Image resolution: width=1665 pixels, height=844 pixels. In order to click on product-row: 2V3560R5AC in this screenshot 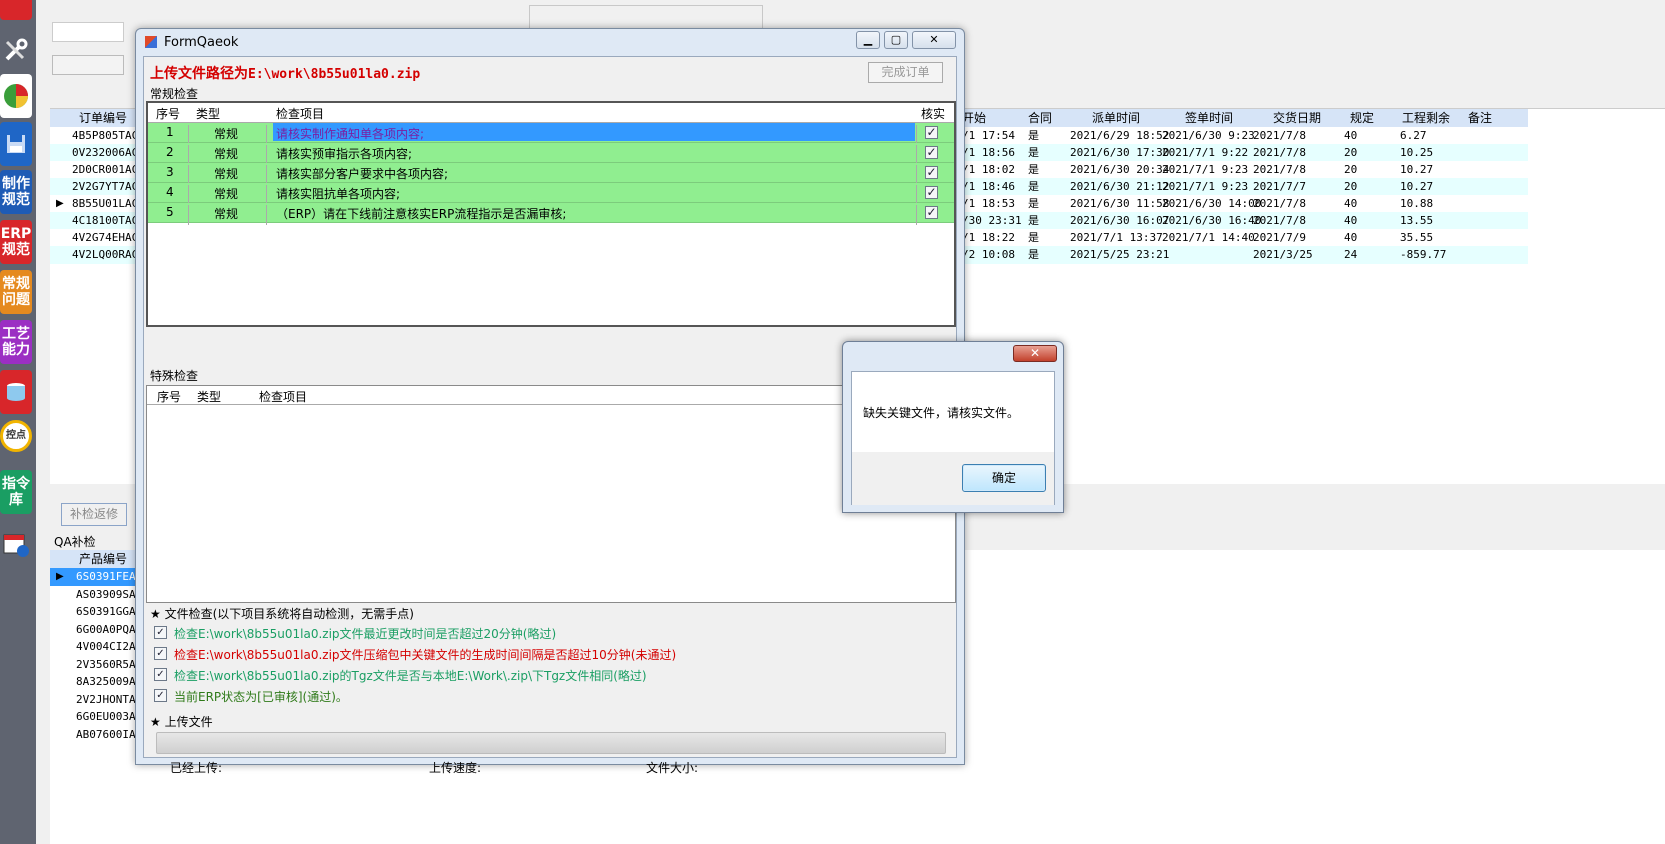, I will do `click(96, 664)`.